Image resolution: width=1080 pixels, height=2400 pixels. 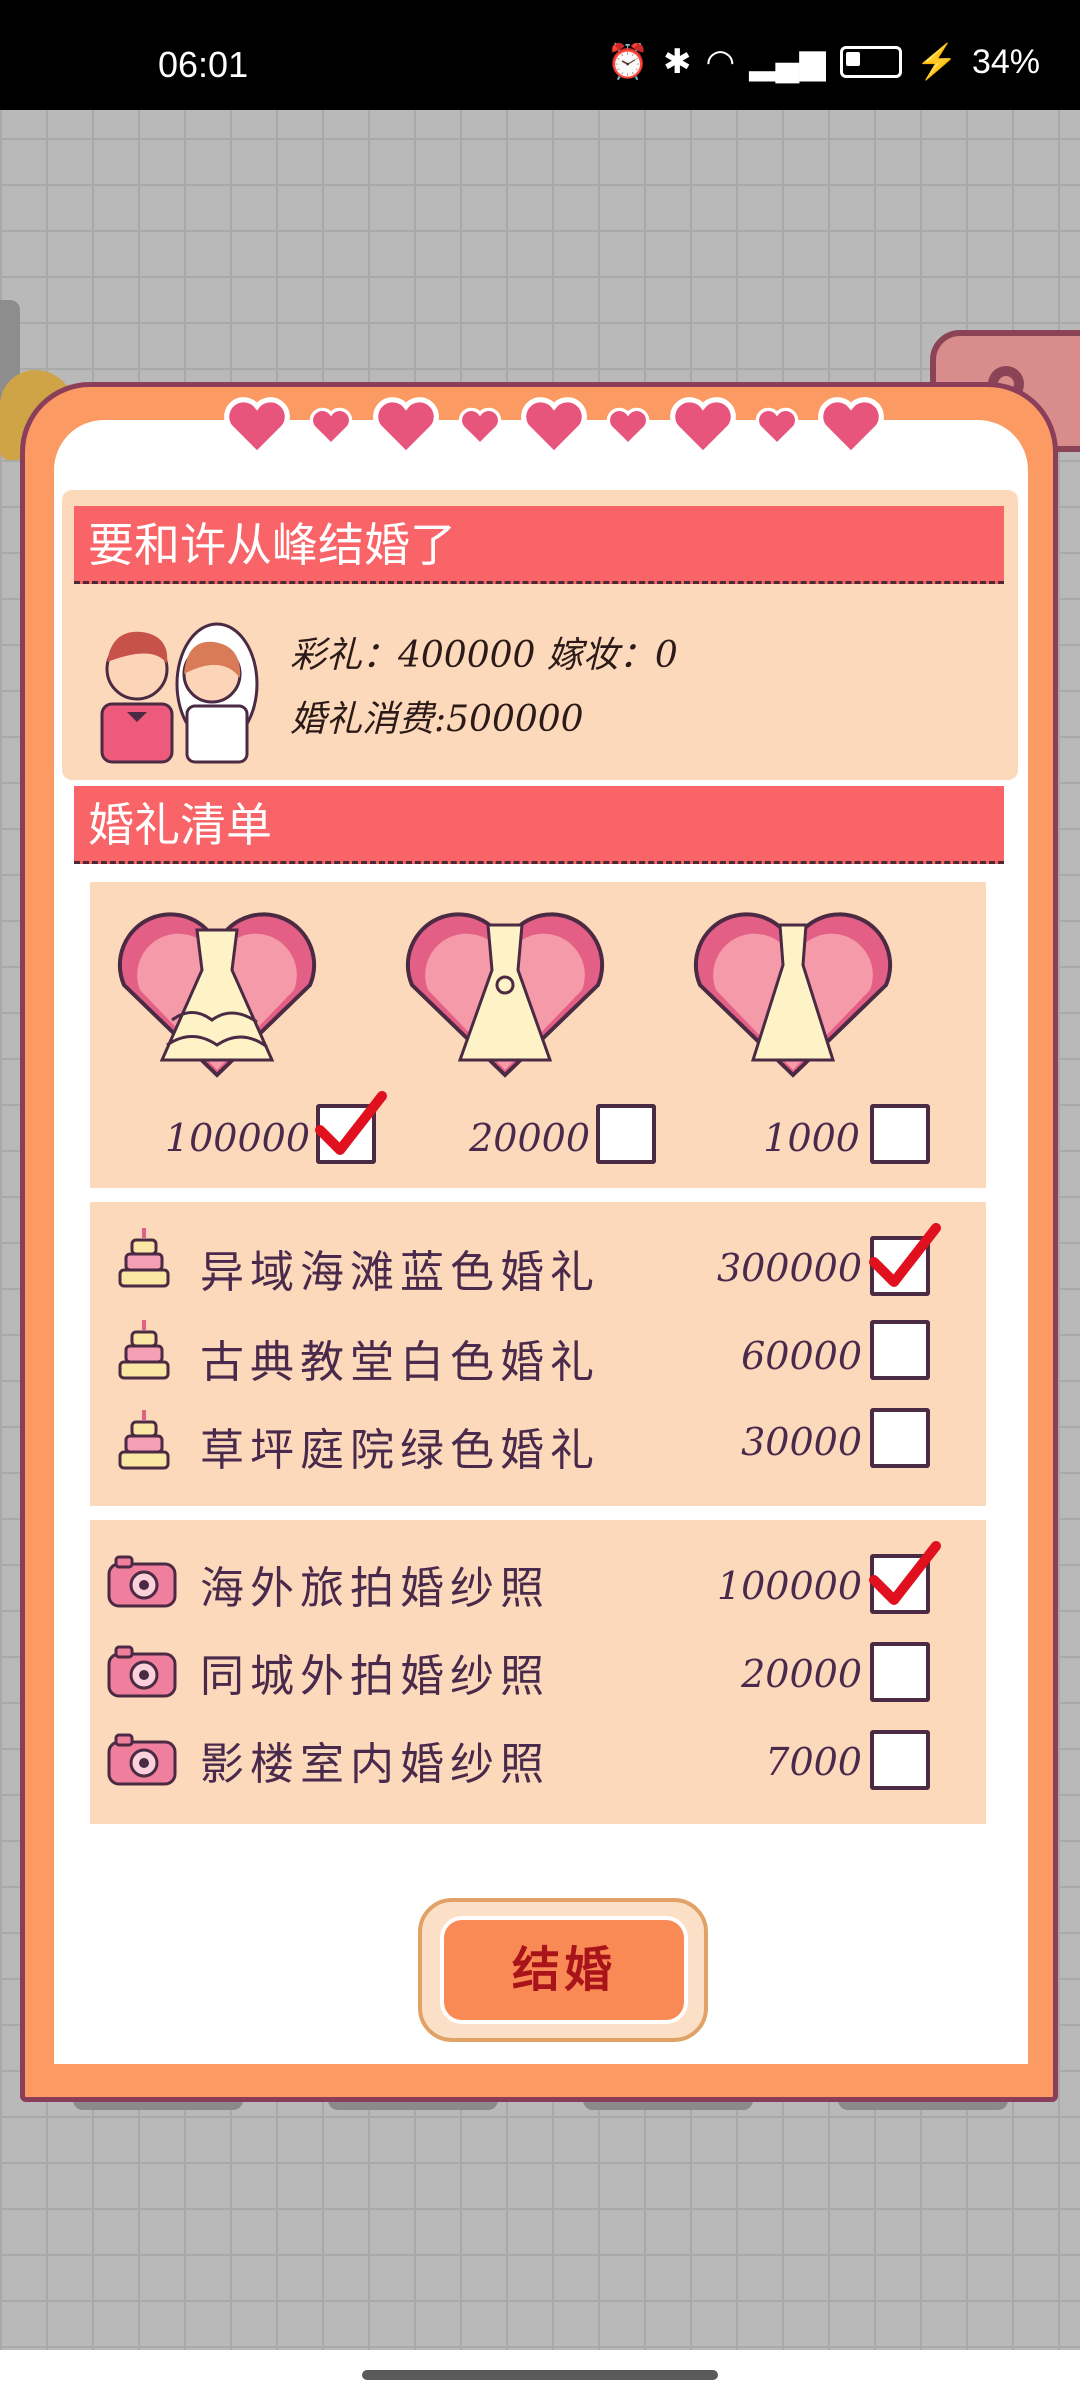 What do you see at coordinates (400, 1362) in the screenshot?
I see `wedding-option-2-label: 古典教堂白色婚礼` at bounding box center [400, 1362].